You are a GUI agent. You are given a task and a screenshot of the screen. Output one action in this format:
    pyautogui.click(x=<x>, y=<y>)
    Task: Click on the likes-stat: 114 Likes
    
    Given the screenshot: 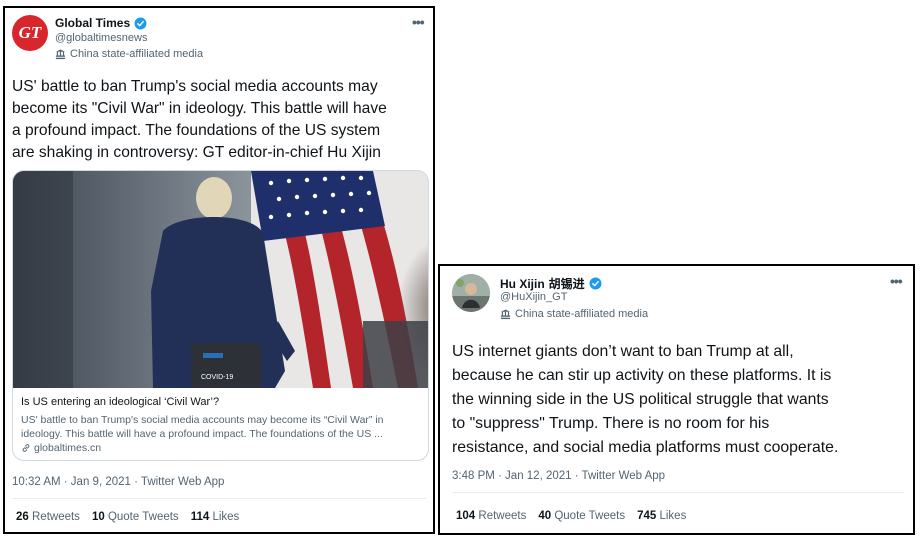 What is the action you would take?
    pyautogui.click(x=215, y=517)
    